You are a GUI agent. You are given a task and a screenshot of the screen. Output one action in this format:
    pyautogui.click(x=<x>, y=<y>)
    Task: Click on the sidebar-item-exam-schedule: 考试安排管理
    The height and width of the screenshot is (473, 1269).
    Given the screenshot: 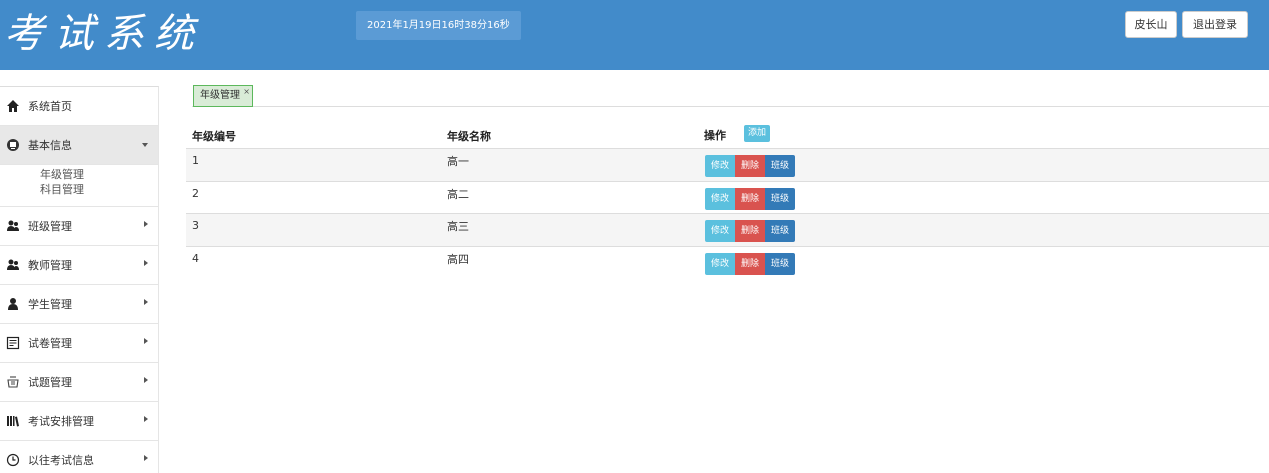 What is the action you would take?
    pyautogui.click(x=79, y=421)
    